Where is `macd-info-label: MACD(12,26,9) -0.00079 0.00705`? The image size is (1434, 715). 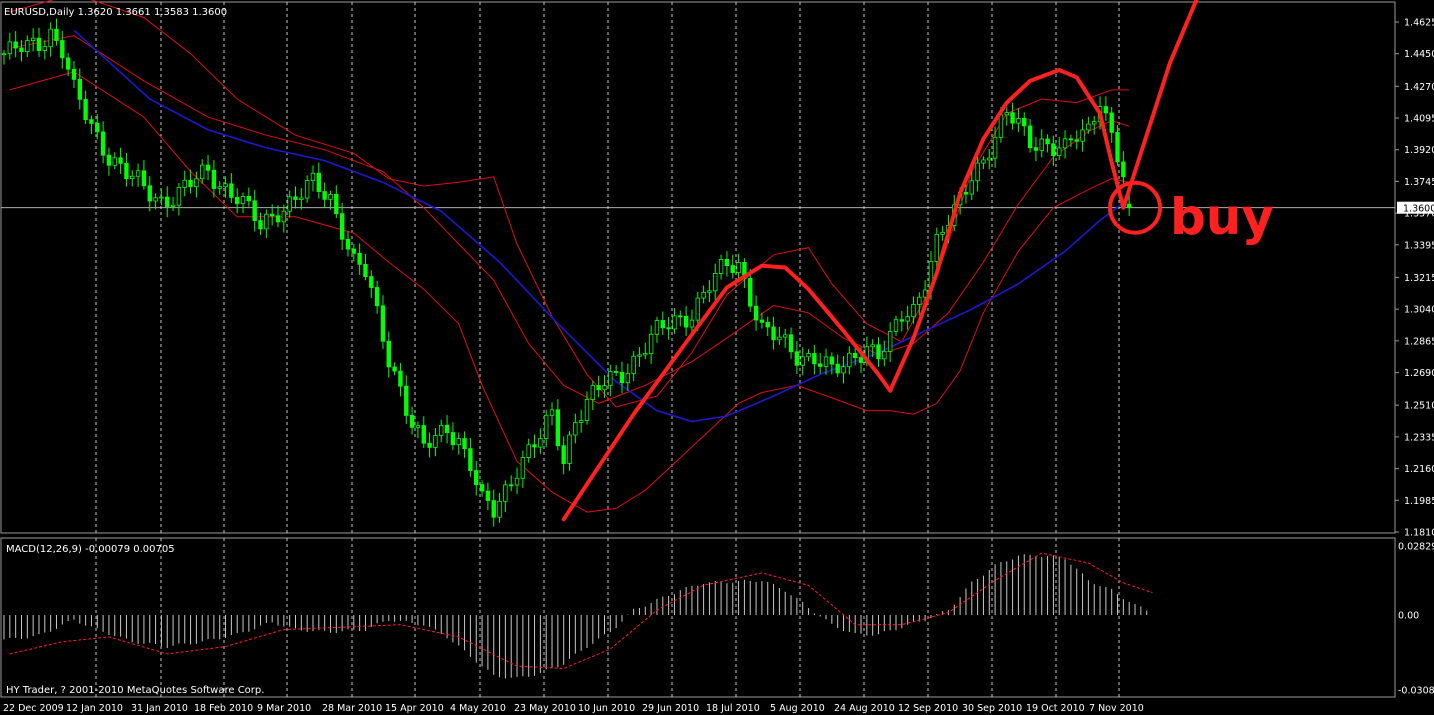
macd-info-label: MACD(12,26,9) -0.00079 0.00705 is located at coordinates (90, 549).